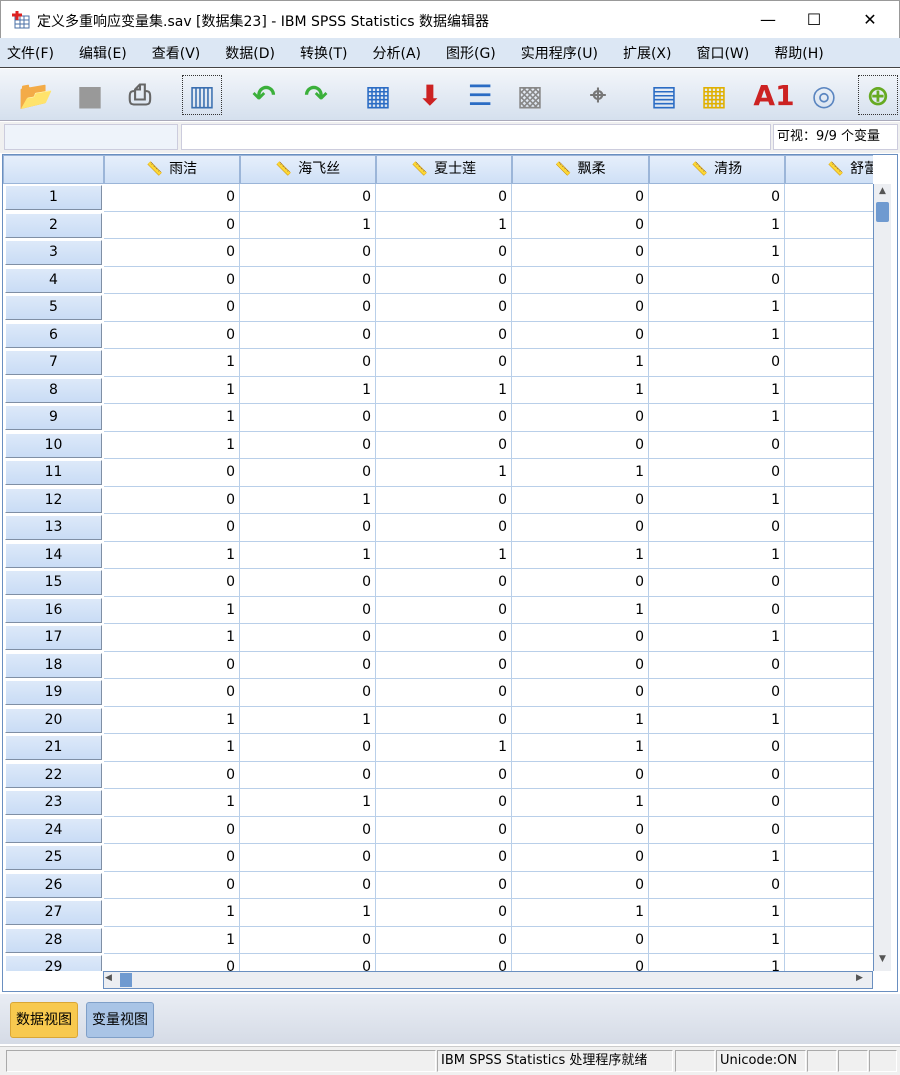  I want to click on row-header: 16, so click(53, 610).